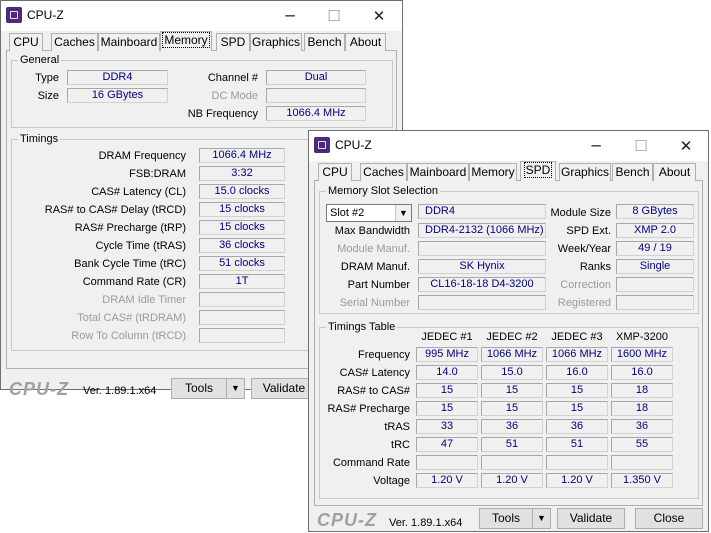  I want to click on serial-number-label: Serial Number, so click(374, 303).